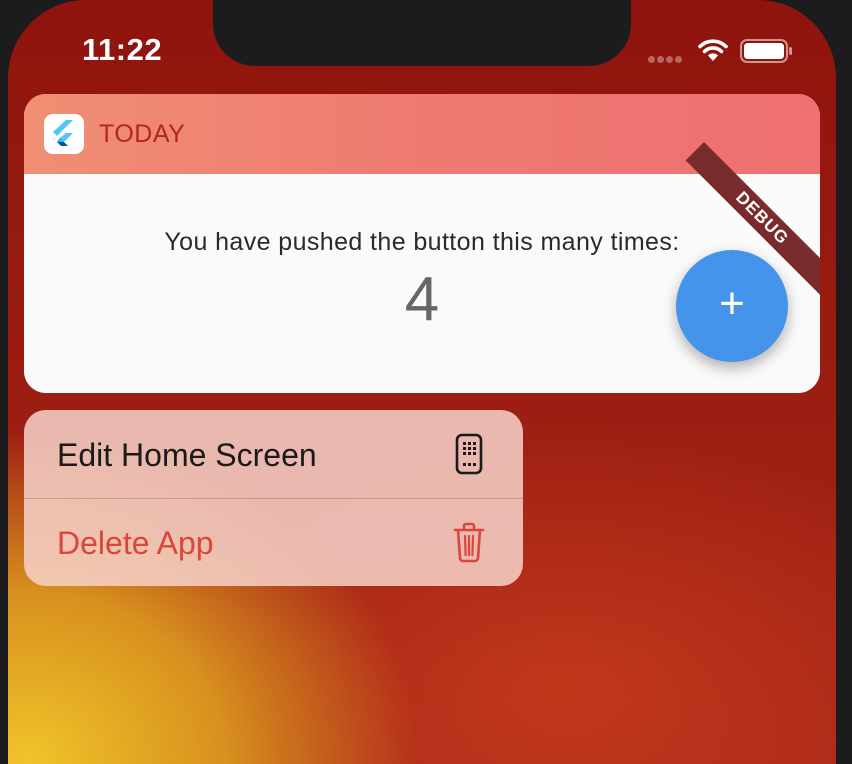 The width and height of the screenshot is (852, 764). I want to click on increment-button: +, so click(732, 306).